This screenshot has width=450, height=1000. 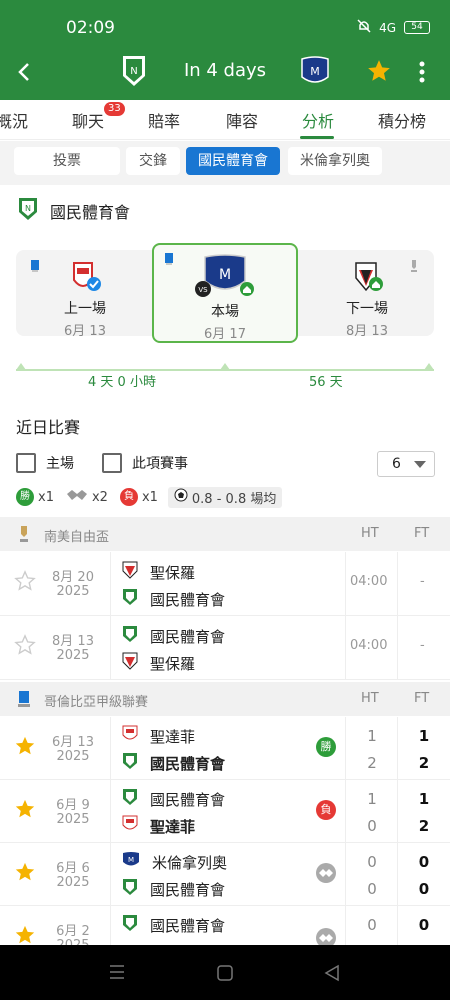 What do you see at coordinates (88, 120) in the screenshot?
I see `tab-chat: 聊天` at bounding box center [88, 120].